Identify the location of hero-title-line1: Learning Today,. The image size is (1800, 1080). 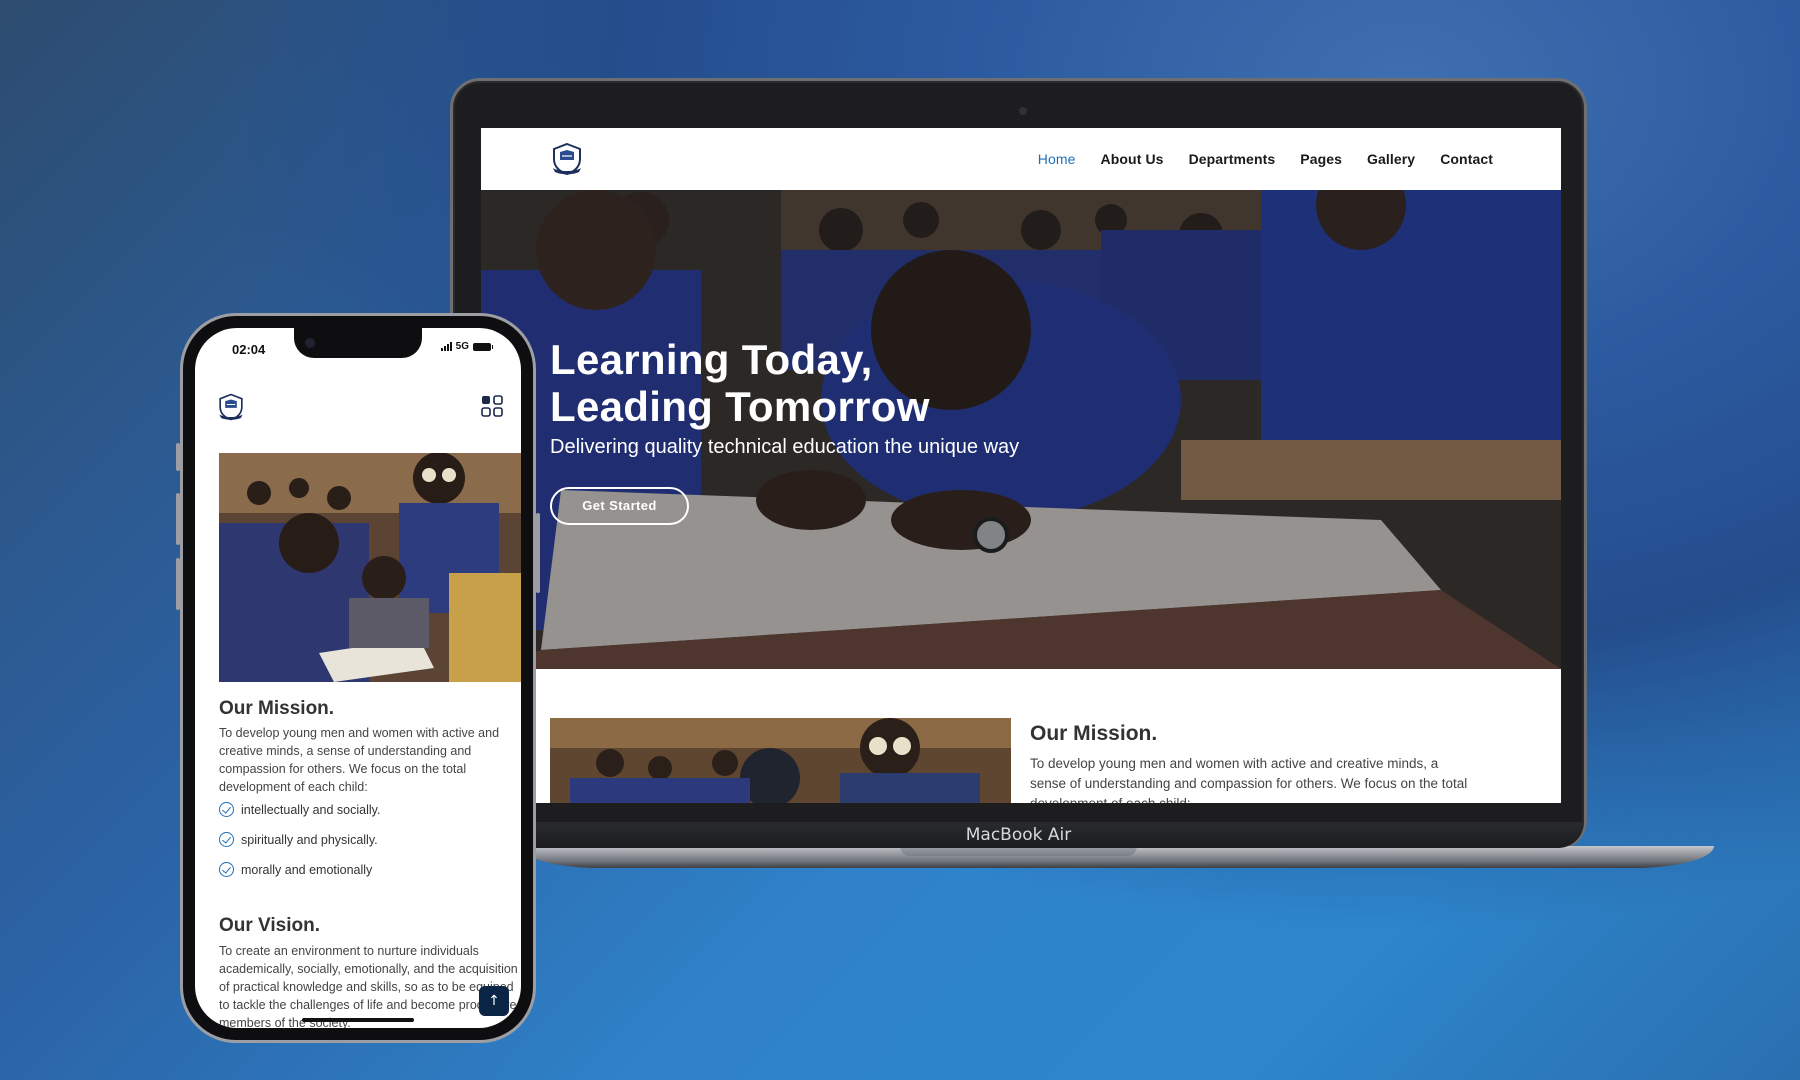
(711, 359).